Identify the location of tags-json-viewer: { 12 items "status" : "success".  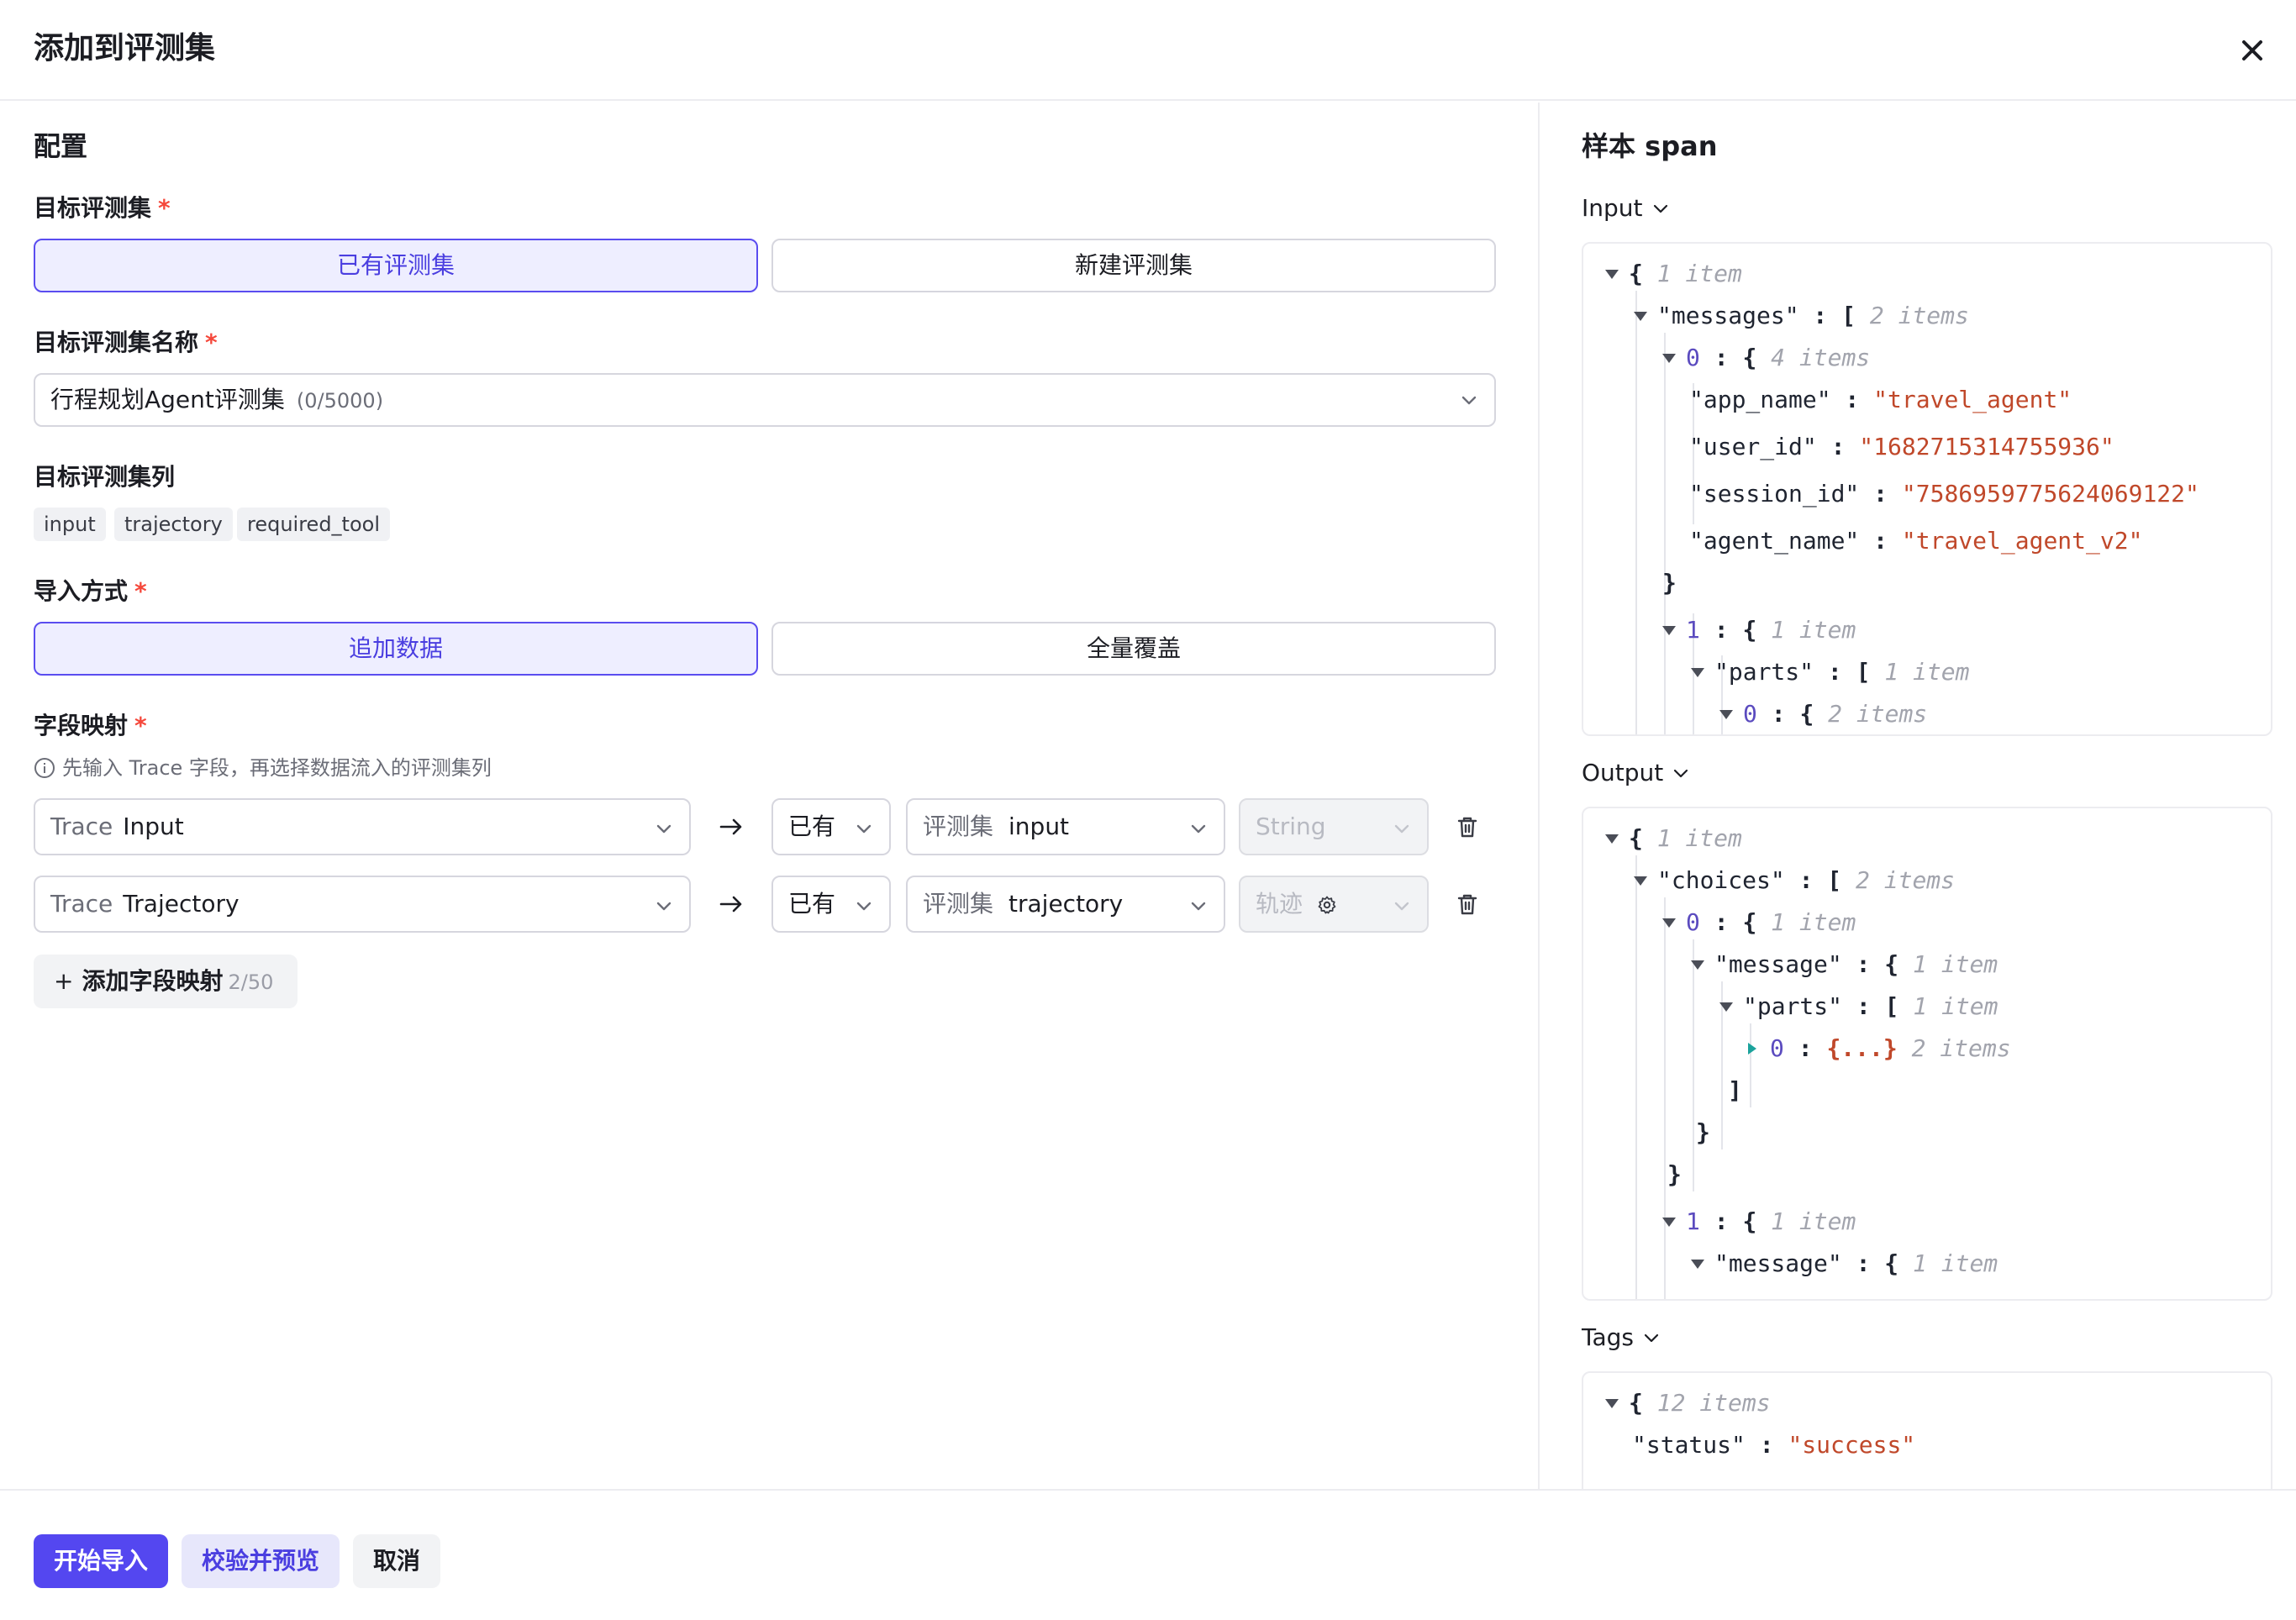
(1927, 1430).